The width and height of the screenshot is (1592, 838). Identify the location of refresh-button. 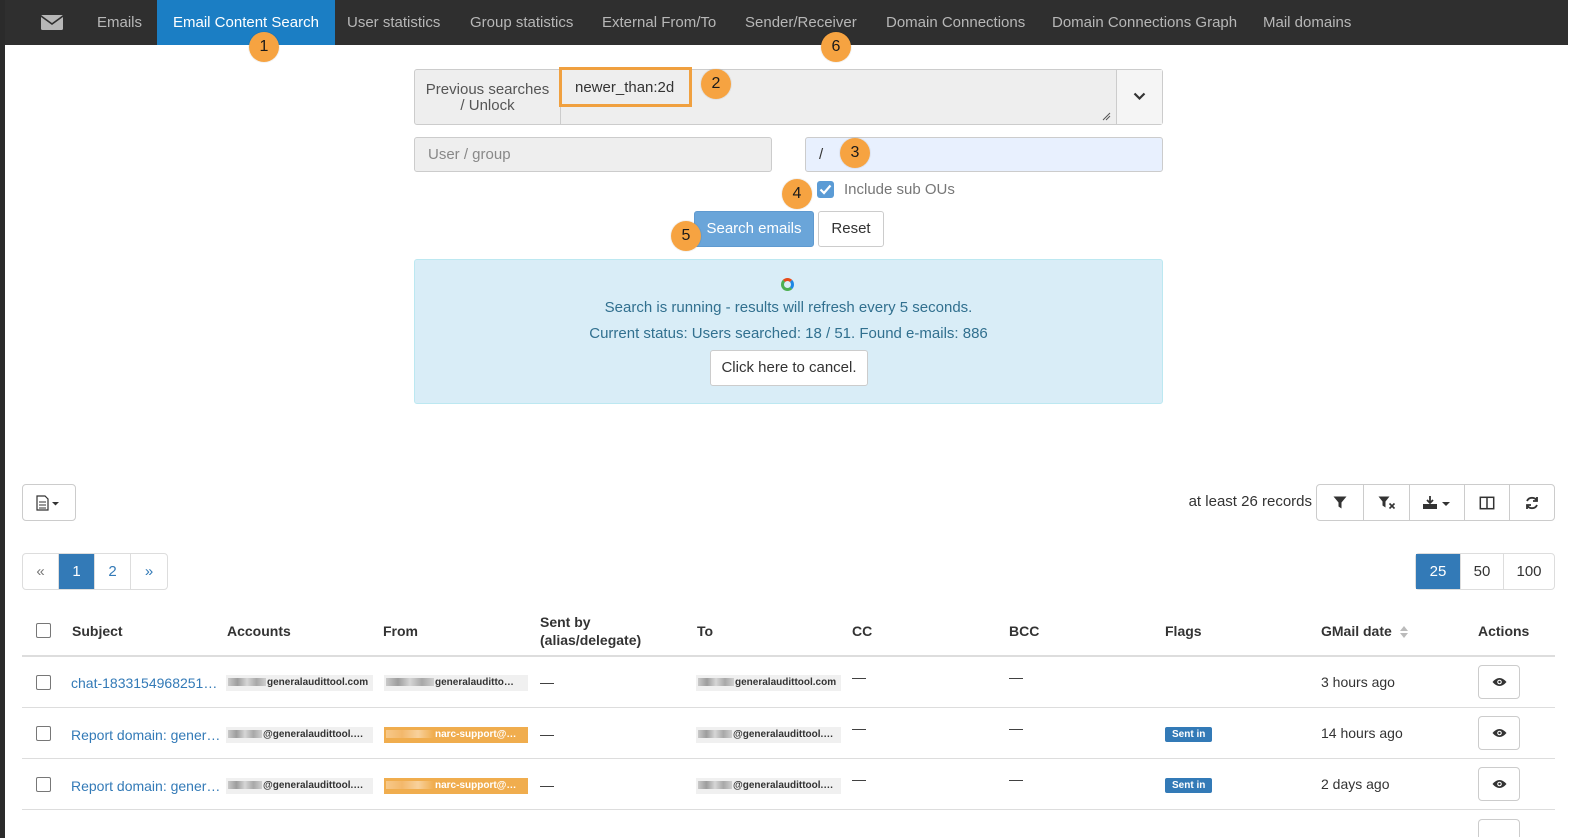
(1532, 502).